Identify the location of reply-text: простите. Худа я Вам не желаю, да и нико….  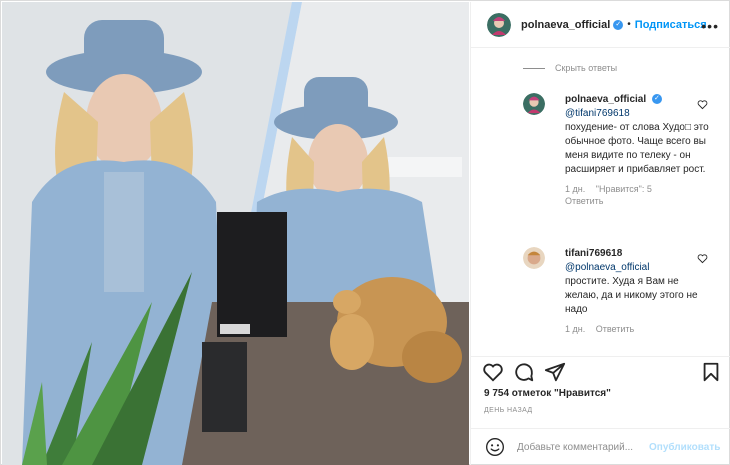
(631, 295).